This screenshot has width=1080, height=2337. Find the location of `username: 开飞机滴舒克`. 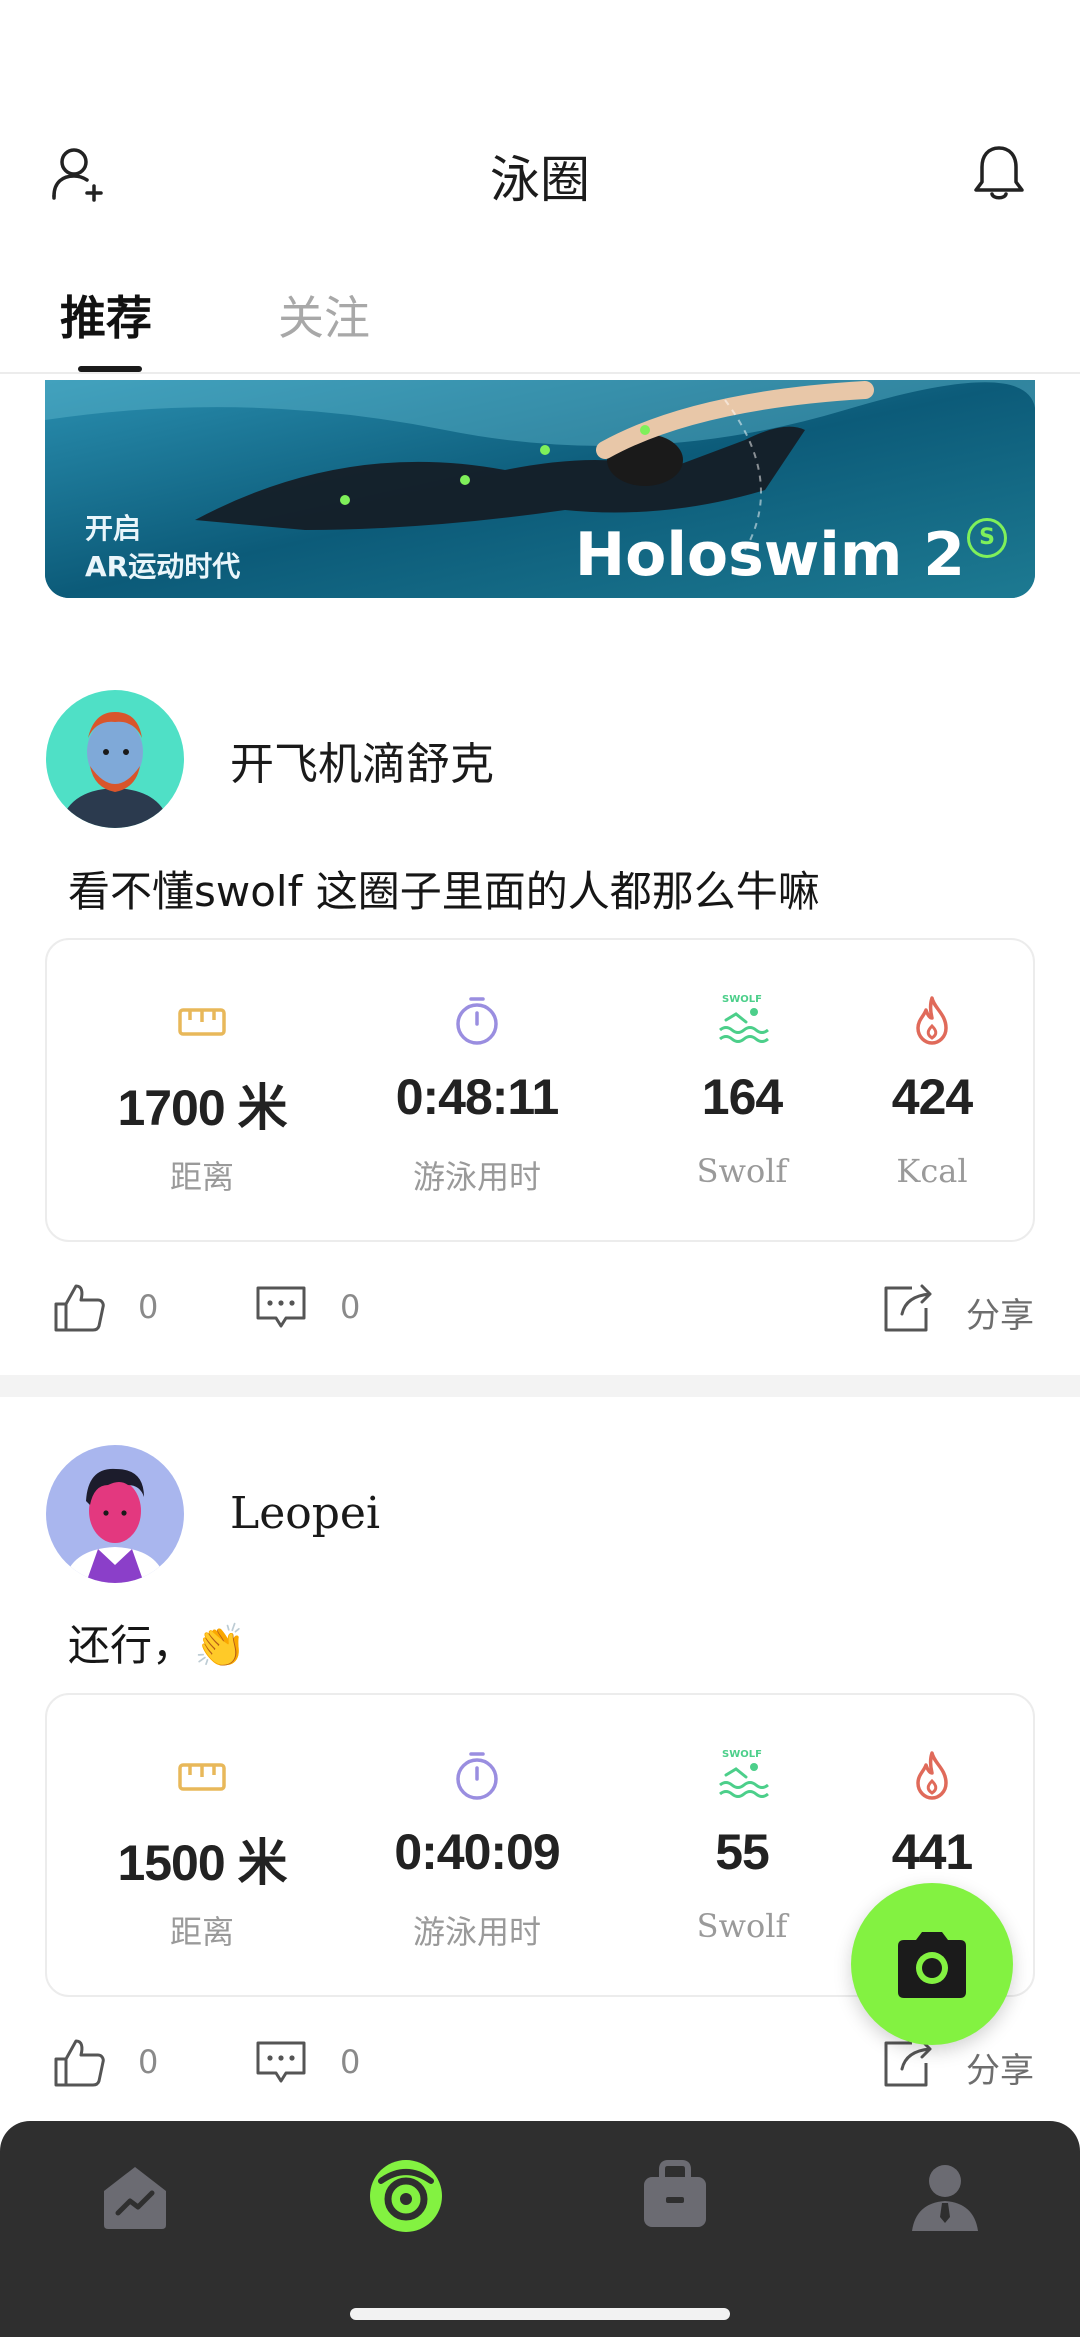

username: 开飞机滴舒克 is located at coordinates (362, 760).